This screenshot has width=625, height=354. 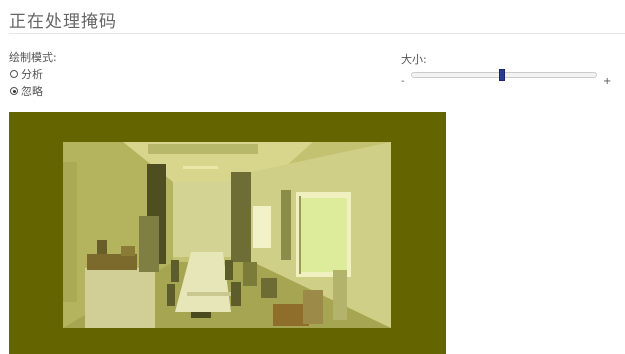 I want to click on size-slider-thumb, so click(x=502, y=75).